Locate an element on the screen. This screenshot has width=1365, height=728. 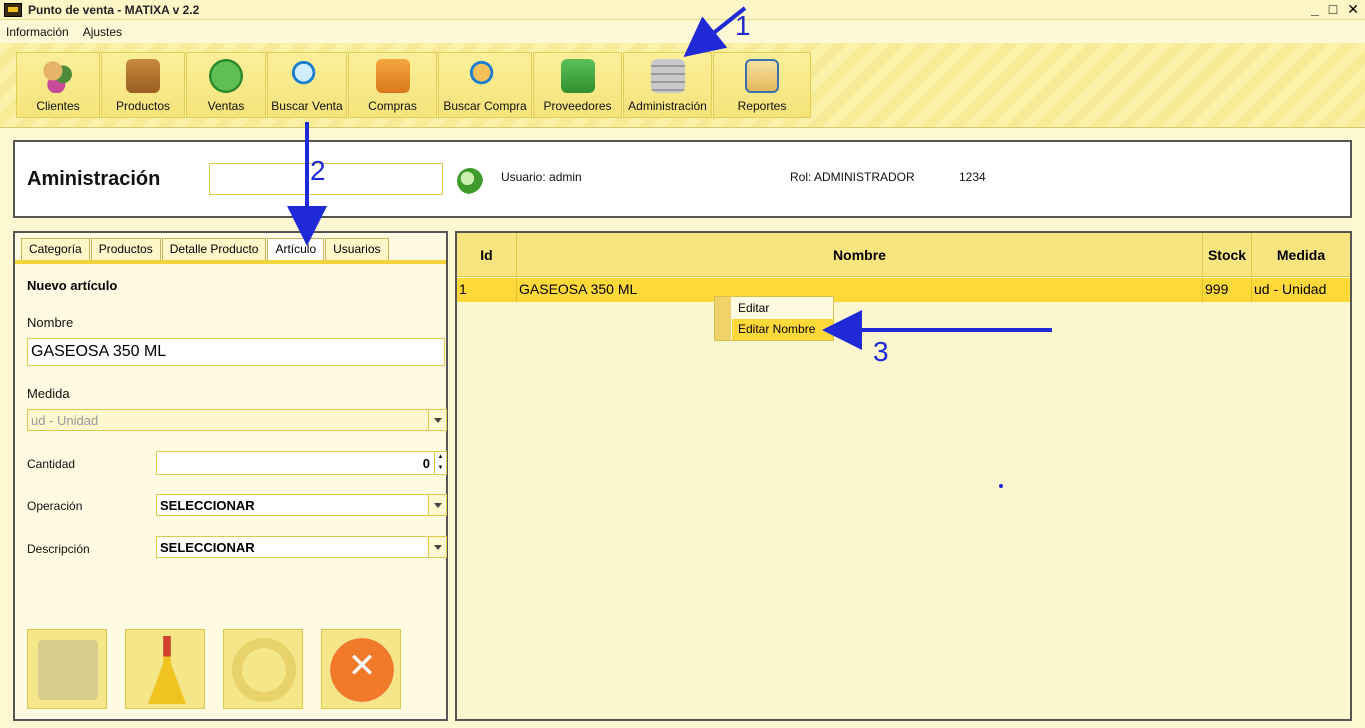
nombre-label: Nombre is located at coordinates (50, 322).